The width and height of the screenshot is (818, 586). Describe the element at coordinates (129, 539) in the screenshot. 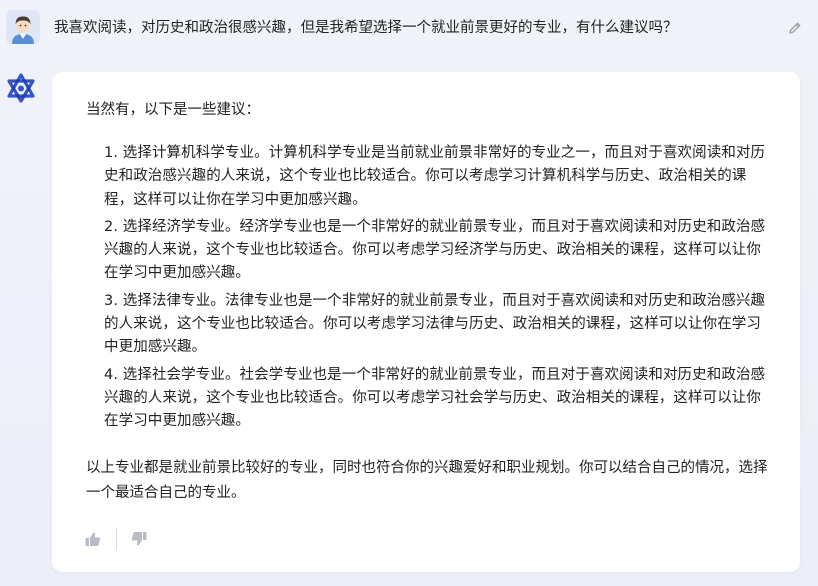

I see `feedback-bar` at that location.